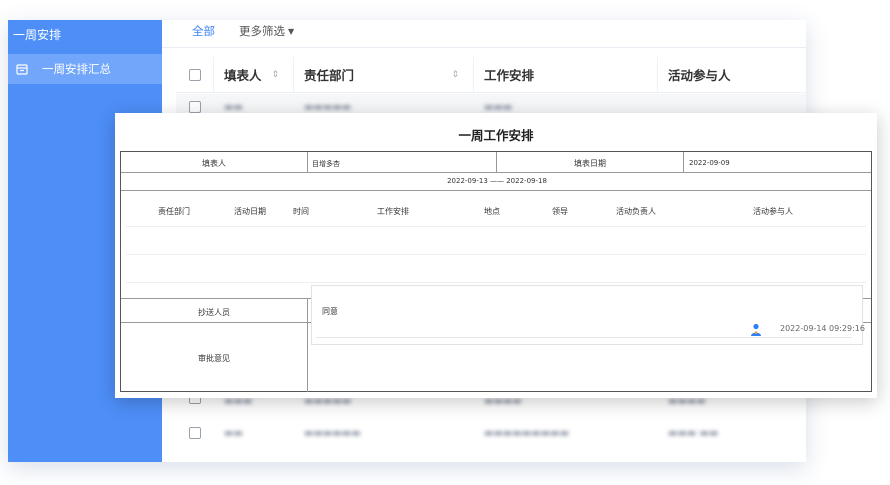 This screenshot has width=890, height=485. I want to click on header-checkbox-cell, so click(195, 74).